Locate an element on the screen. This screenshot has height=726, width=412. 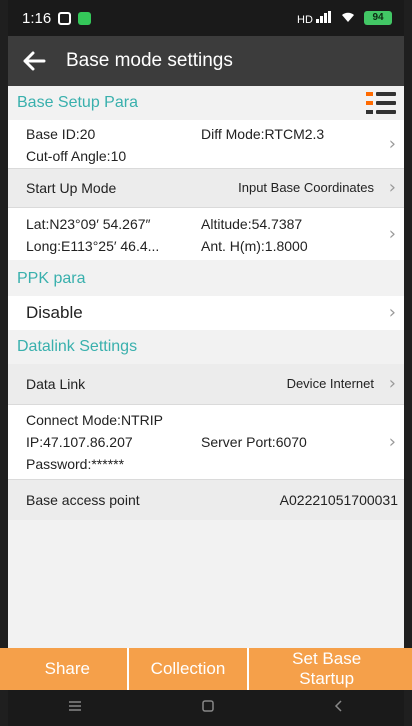
system-nav-bar is located at coordinates (206, 708).